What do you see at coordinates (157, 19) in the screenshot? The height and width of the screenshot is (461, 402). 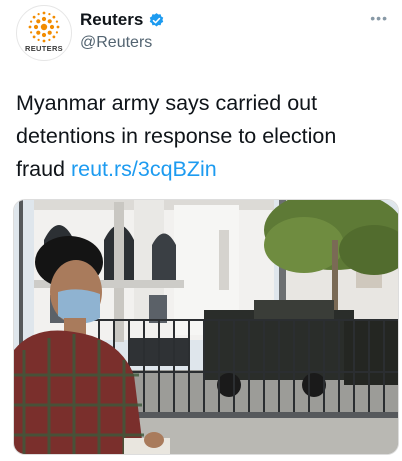 I see `verified-badge-icon` at bounding box center [157, 19].